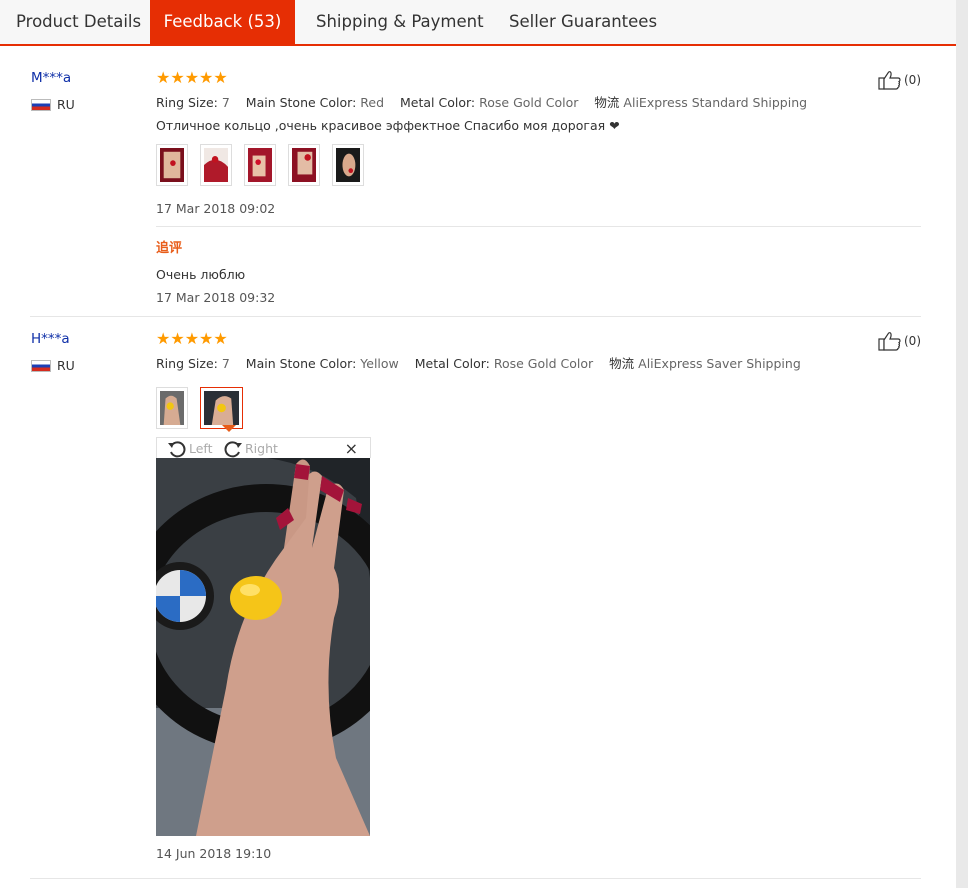  I want to click on divider, so click(538, 226).